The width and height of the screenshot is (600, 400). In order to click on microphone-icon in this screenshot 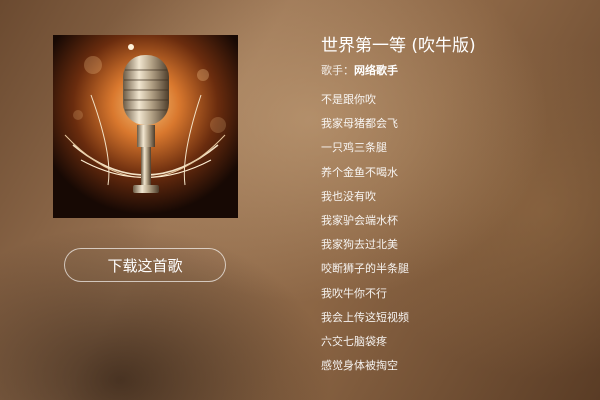, I will do `click(145, 126)`.